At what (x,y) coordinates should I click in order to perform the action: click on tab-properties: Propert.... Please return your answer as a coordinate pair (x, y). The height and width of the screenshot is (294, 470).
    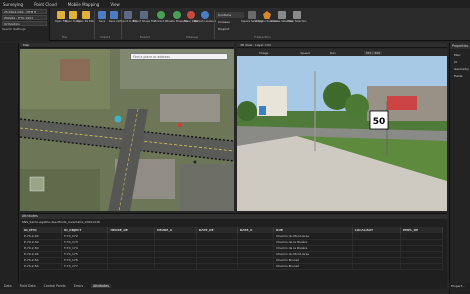
    Looking at the image, I should click on (459, 286).